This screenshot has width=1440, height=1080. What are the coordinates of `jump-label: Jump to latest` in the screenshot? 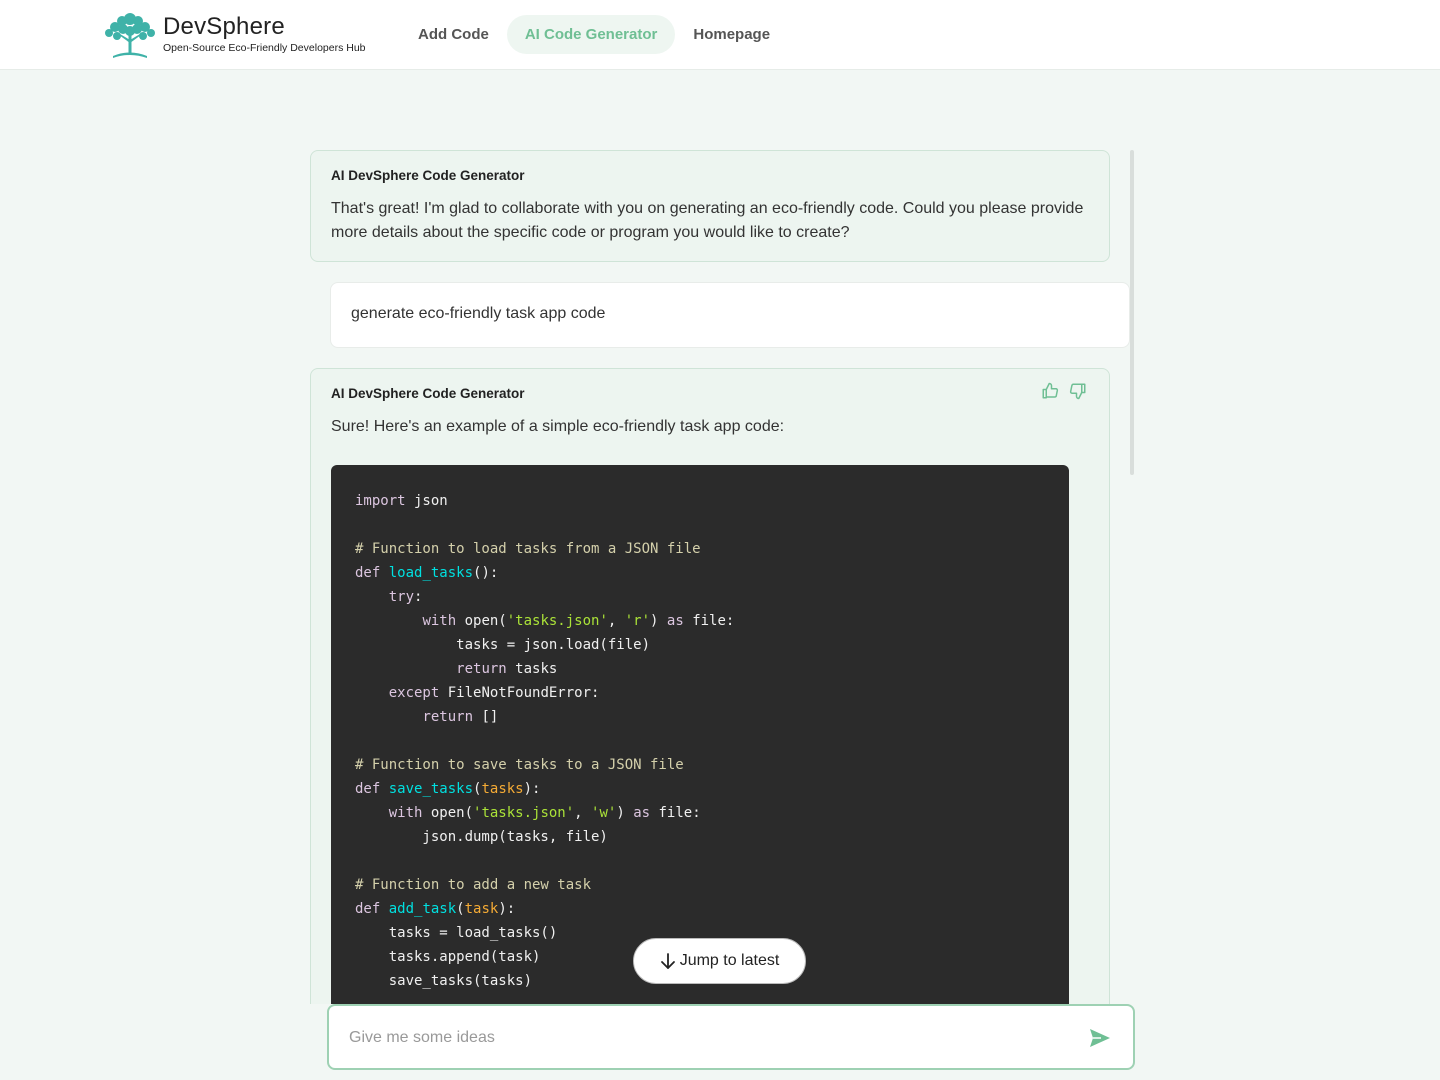 It's located at (729, 960).